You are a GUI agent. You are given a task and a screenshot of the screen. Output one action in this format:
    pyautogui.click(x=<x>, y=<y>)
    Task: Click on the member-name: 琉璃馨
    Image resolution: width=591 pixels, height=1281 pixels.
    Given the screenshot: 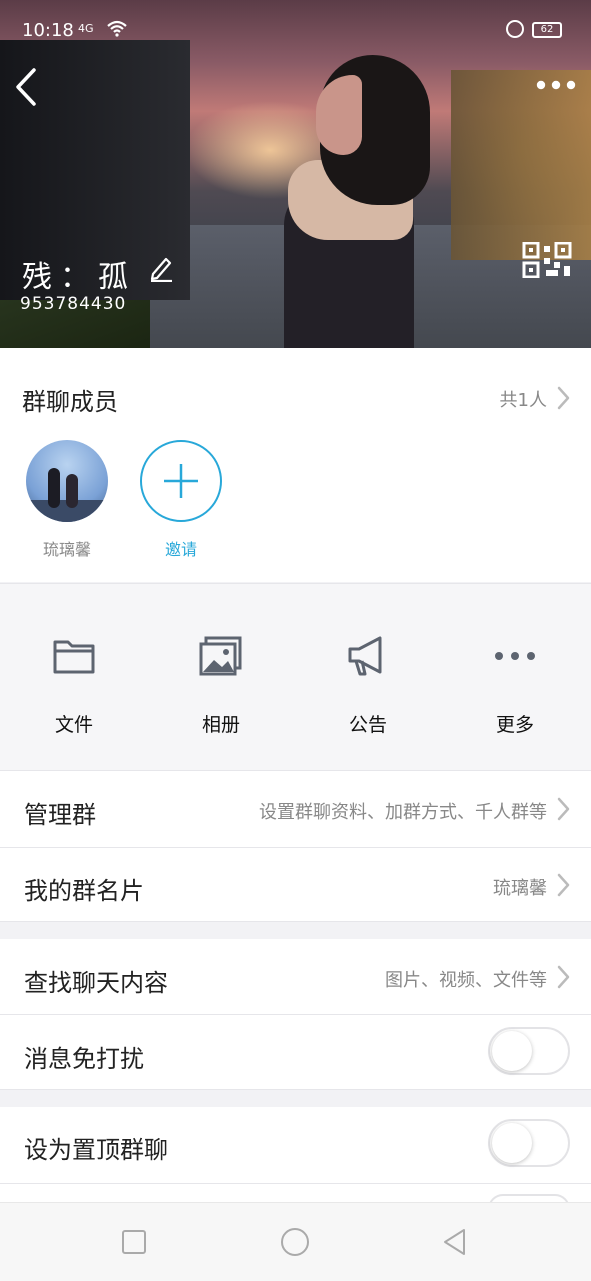 What is the action you would take?
    pyautogui.click(x=66, y=549)
    